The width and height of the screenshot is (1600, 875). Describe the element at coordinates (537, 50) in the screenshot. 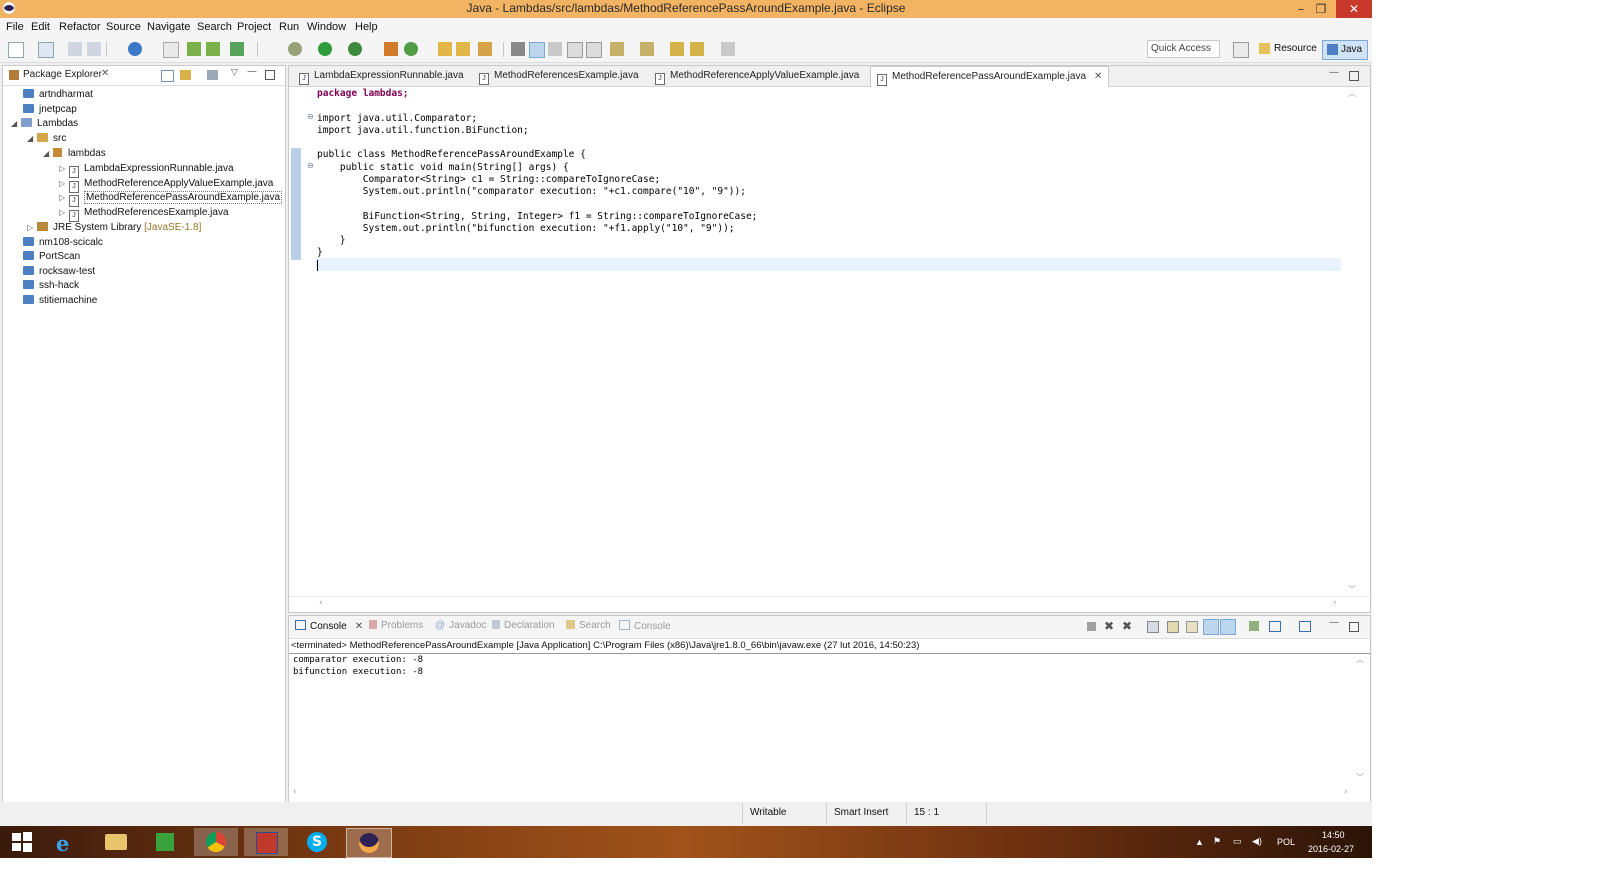

I see `highlight-icon` at that location.